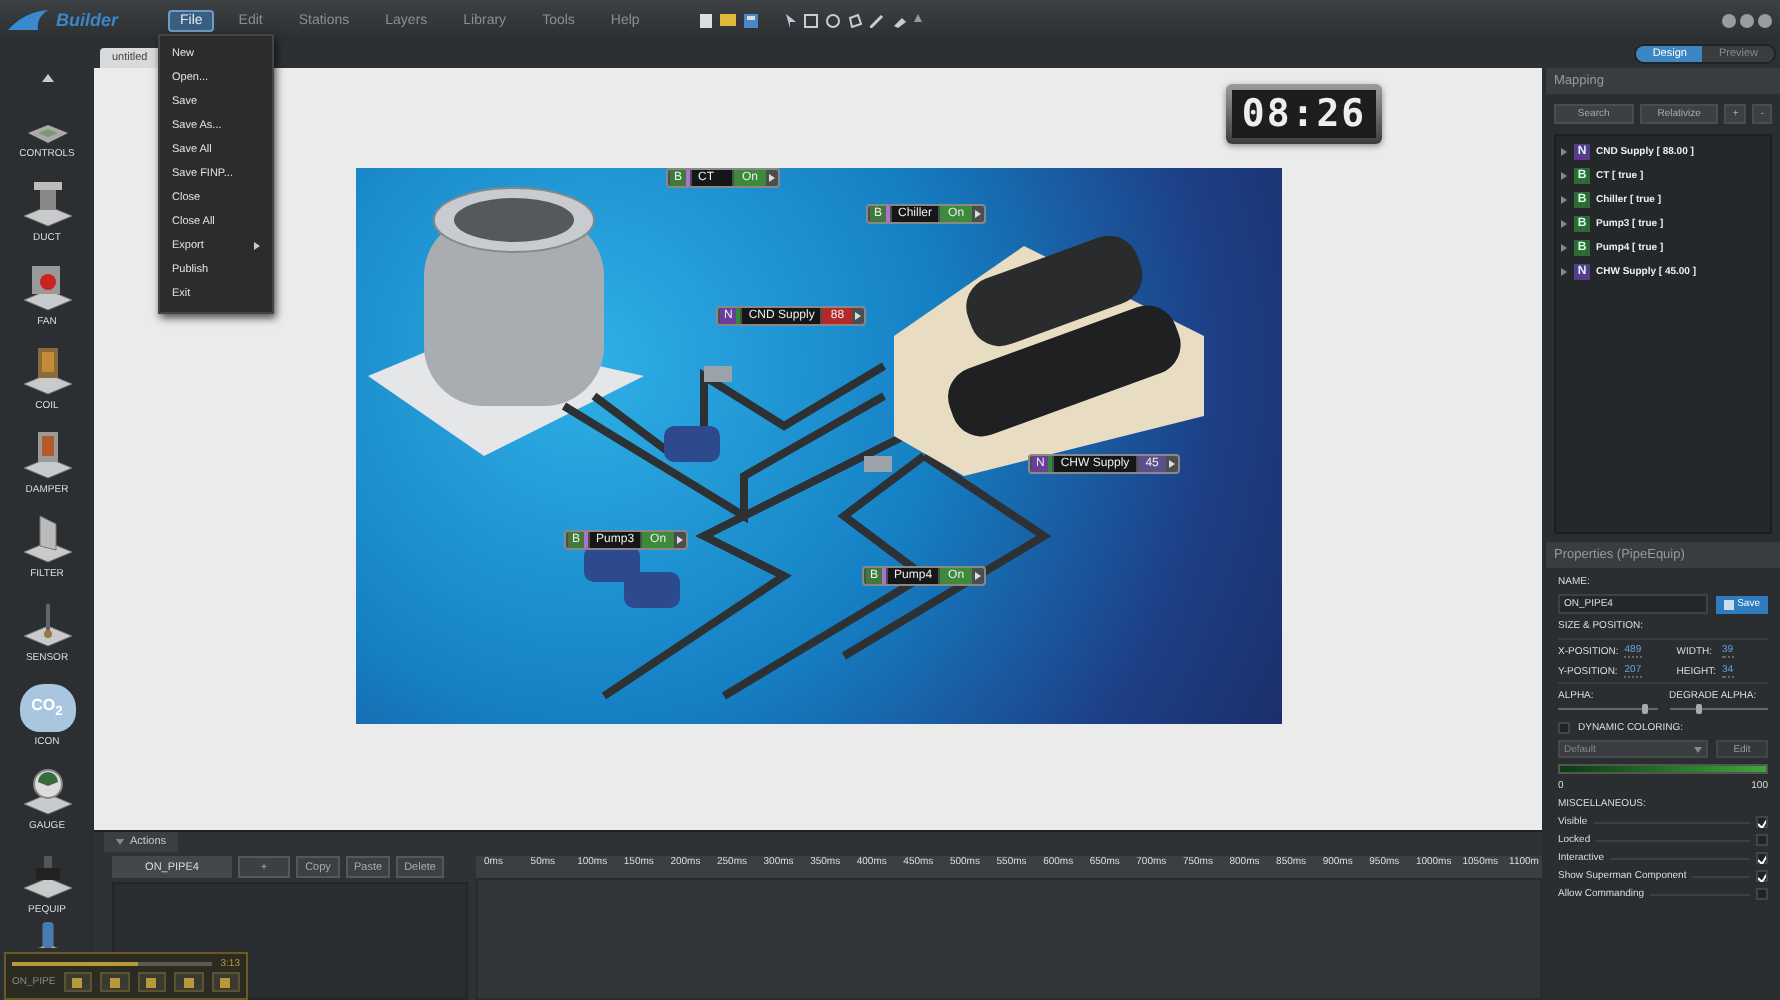  I want to click on panel-icon, so click(47, 134).